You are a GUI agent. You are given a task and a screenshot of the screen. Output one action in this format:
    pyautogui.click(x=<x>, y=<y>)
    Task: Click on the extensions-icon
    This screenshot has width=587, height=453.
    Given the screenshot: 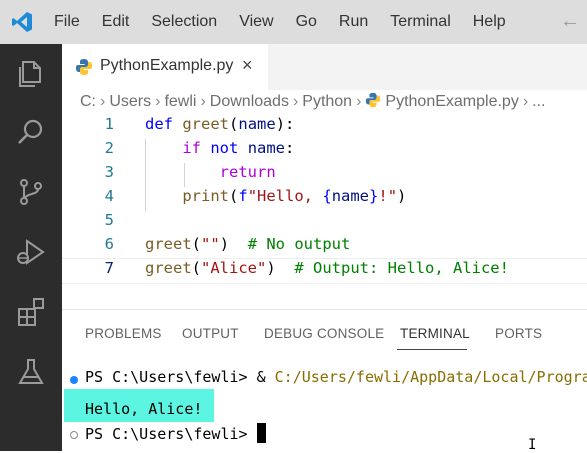 What is the action you would take?
    pyautogui.click(x=31, y=312)
    